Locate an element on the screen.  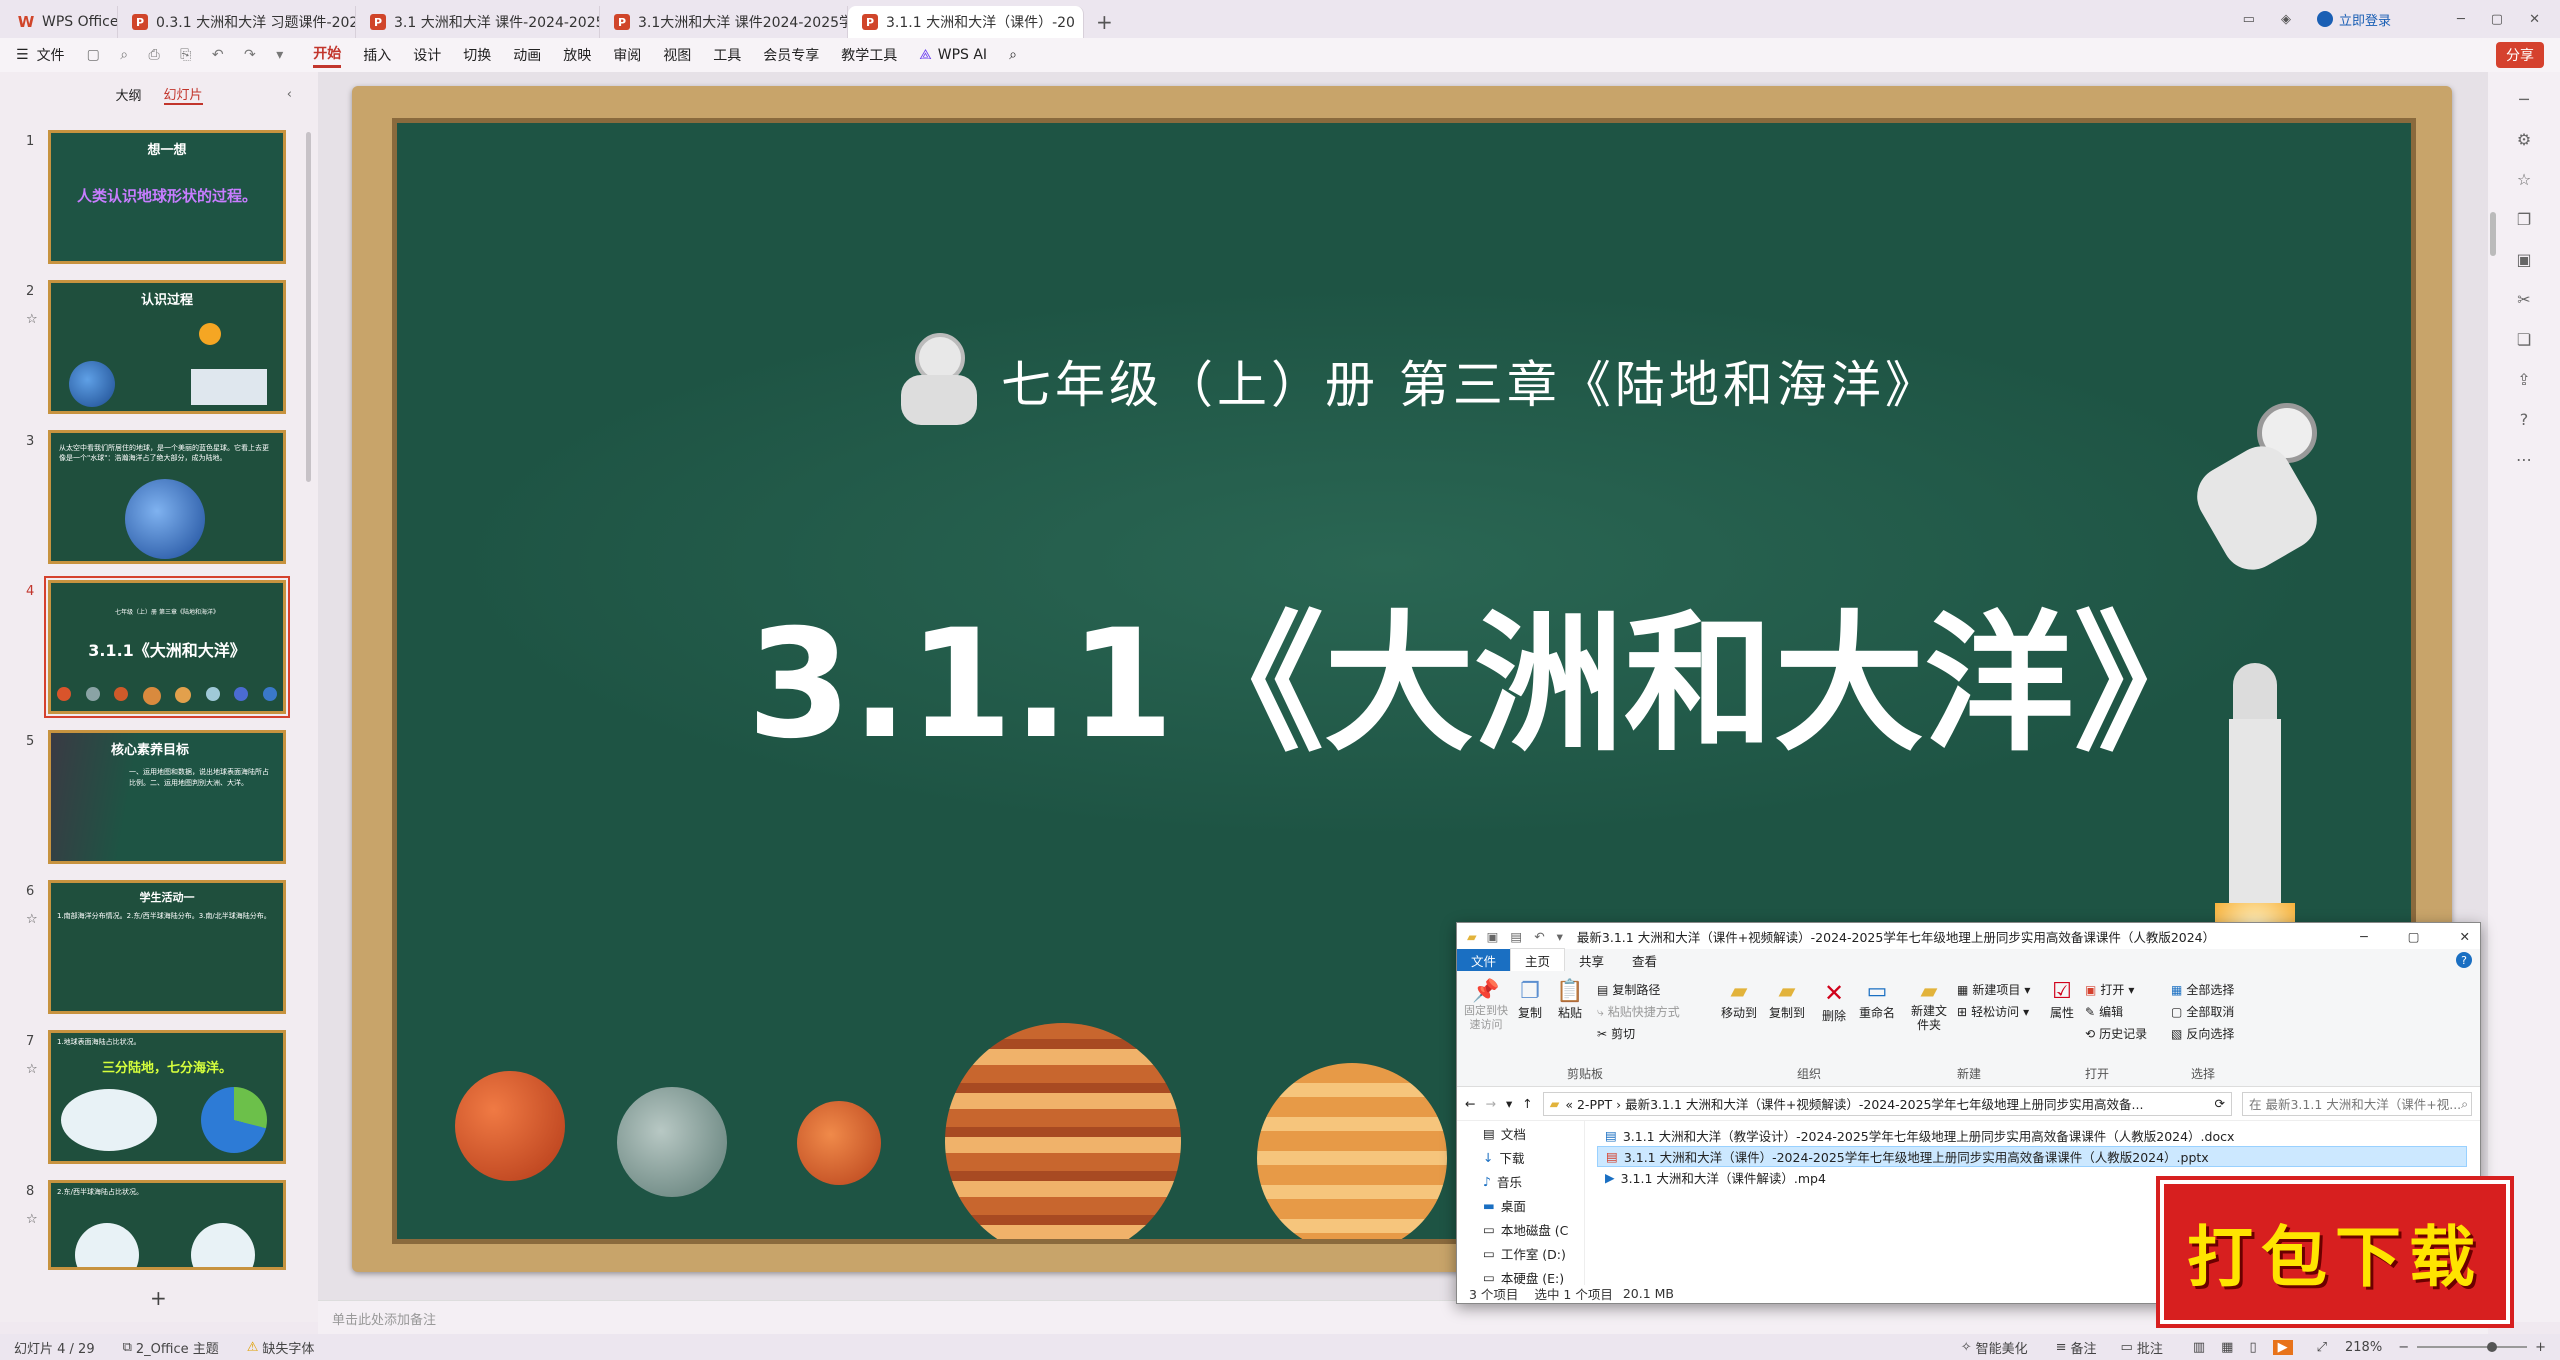
menu-tools: 工具 is located at coordinates (727, 55).